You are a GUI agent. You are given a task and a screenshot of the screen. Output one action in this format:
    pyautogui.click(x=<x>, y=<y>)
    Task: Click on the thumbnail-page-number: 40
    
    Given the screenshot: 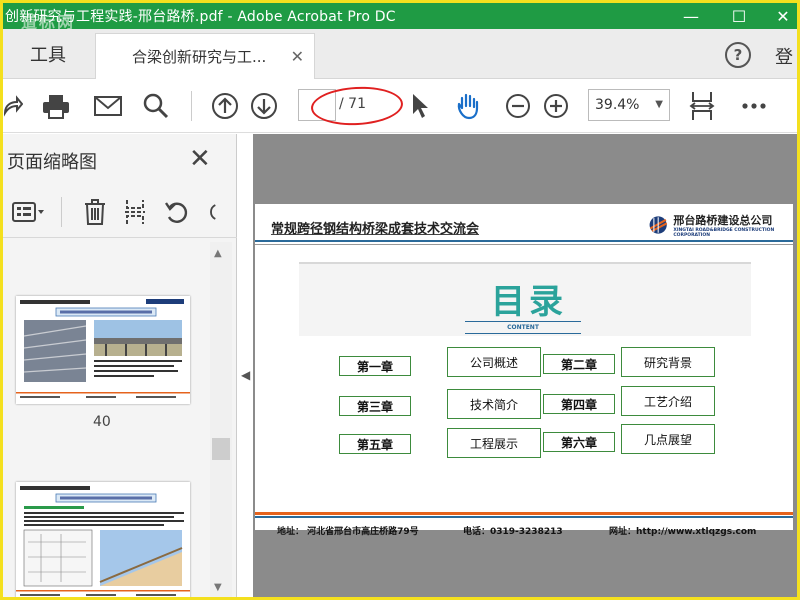 What is the action you would take?
    pyautogui.click(x=102, y=422)
    